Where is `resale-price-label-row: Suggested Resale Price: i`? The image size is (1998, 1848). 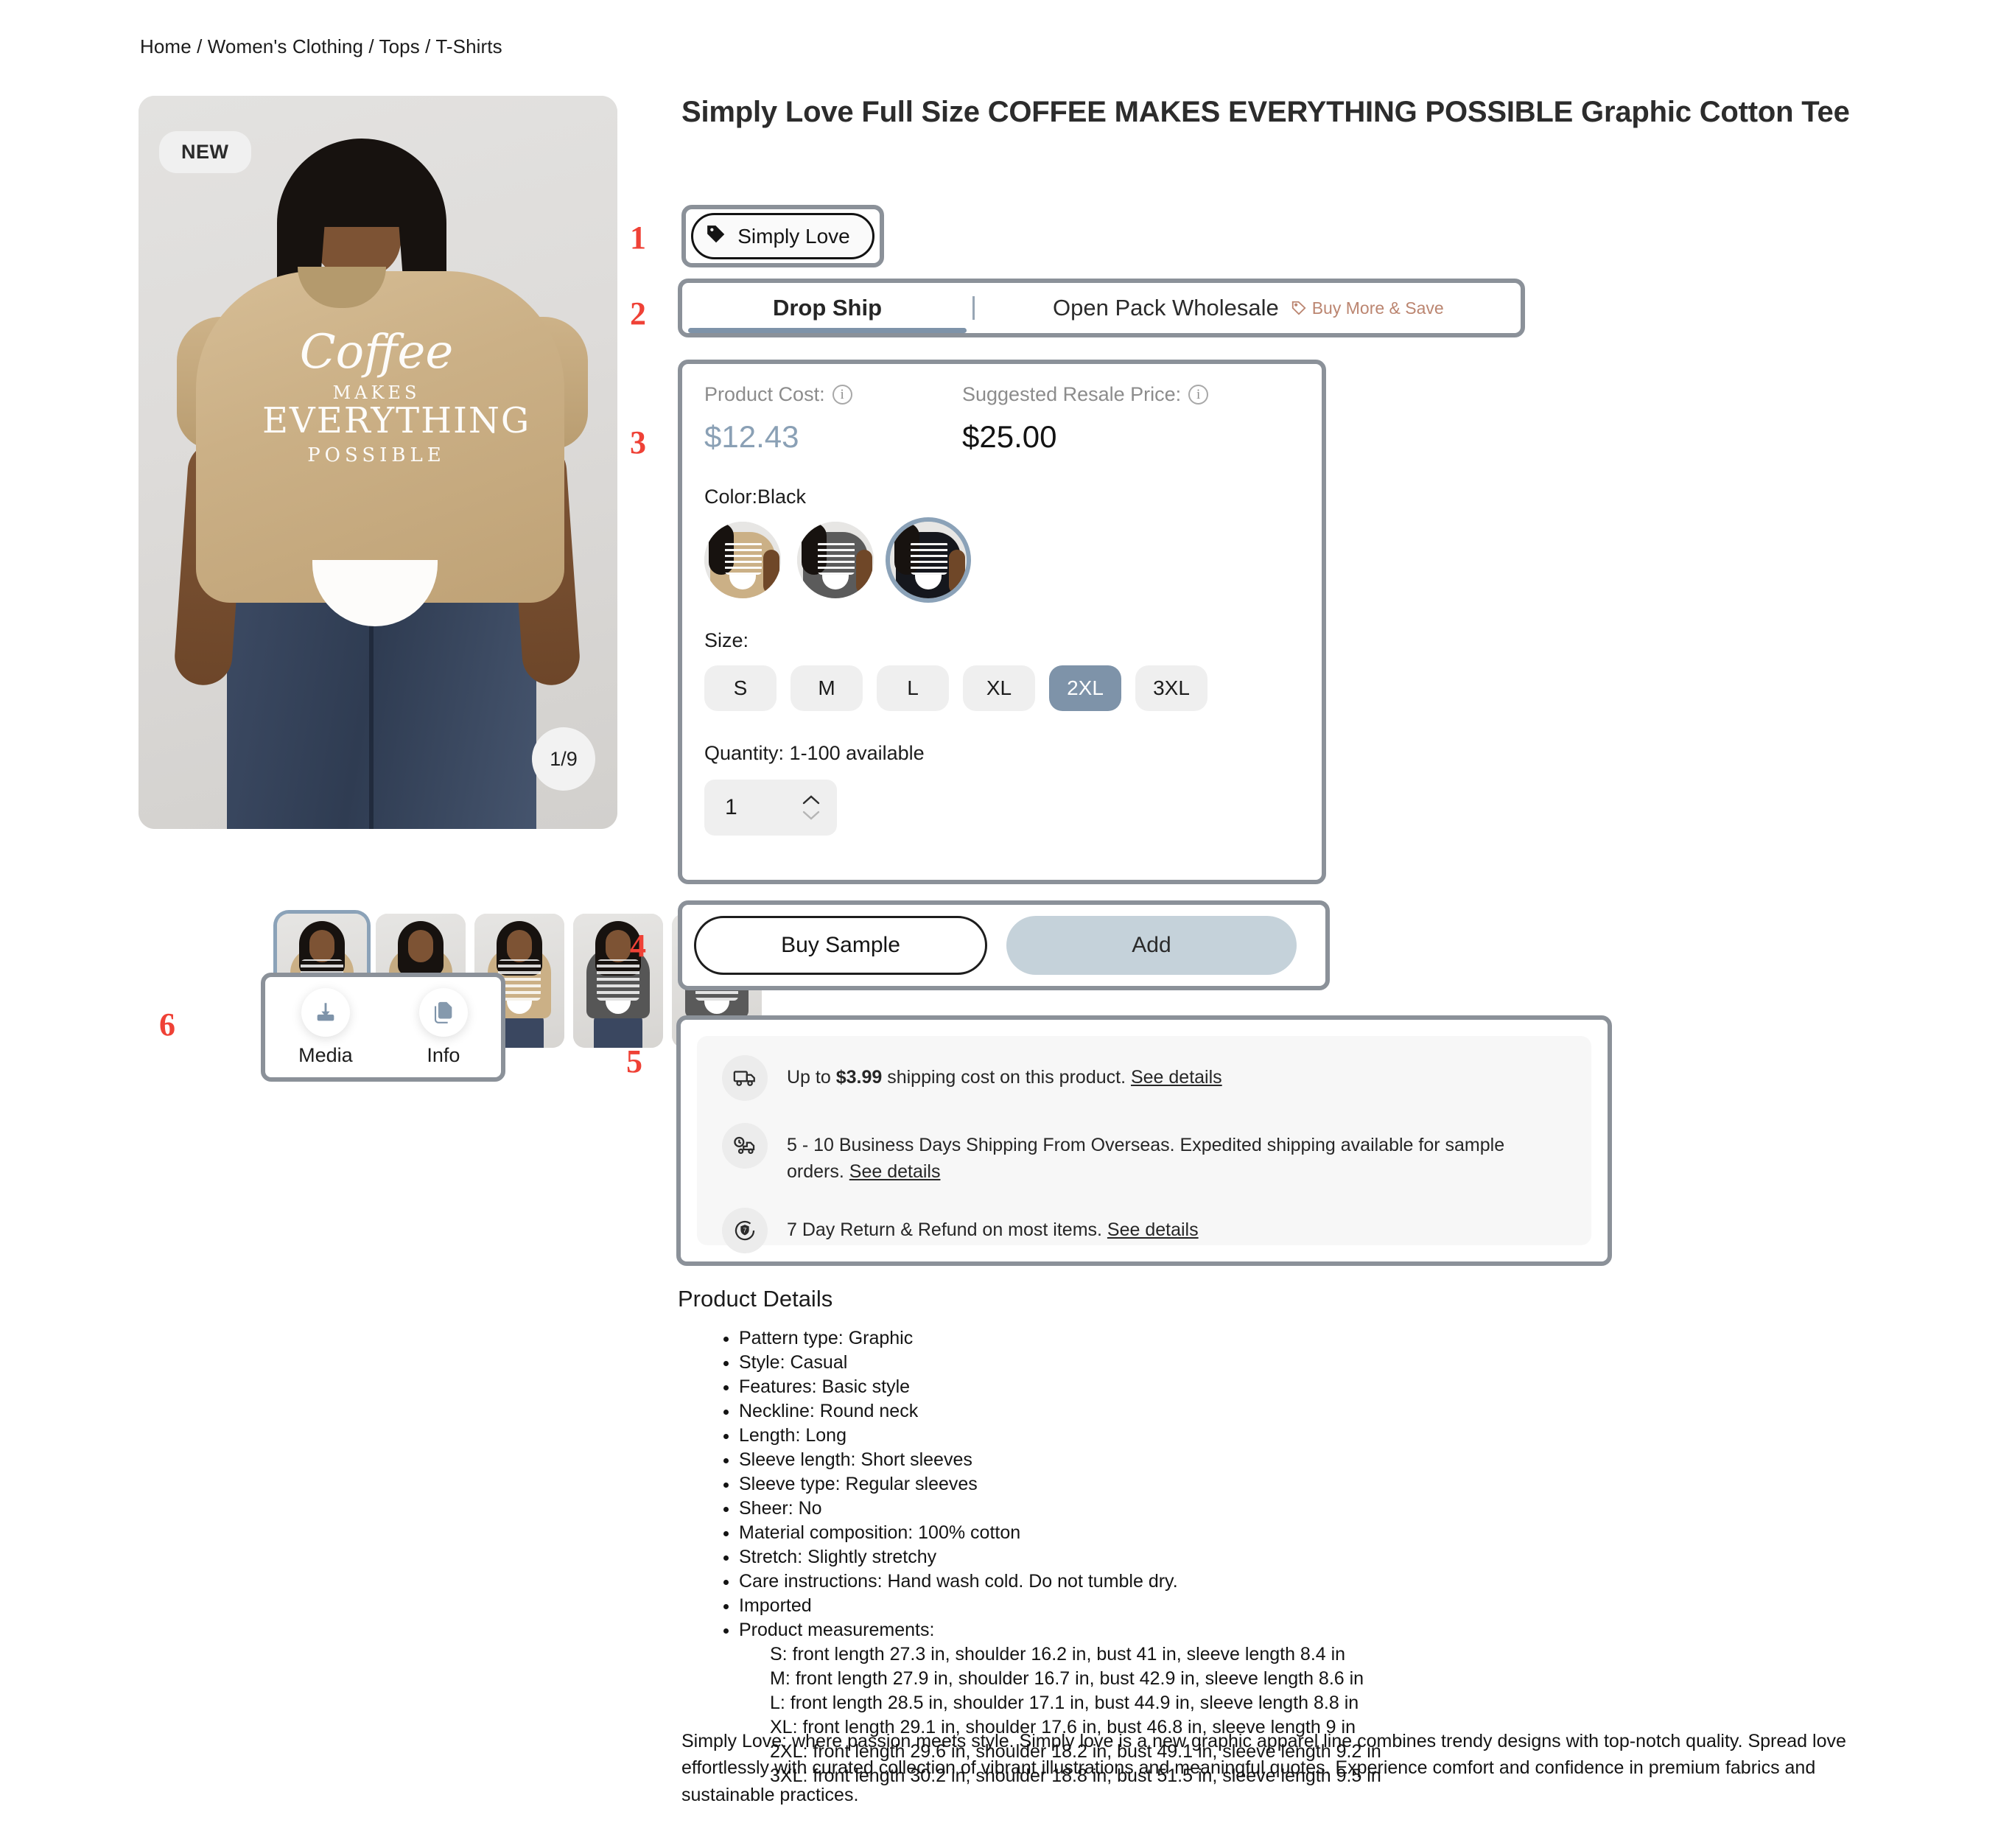
resale-price-label-row: Suggested Resale Price: i is located at coordinates (1085, 395).